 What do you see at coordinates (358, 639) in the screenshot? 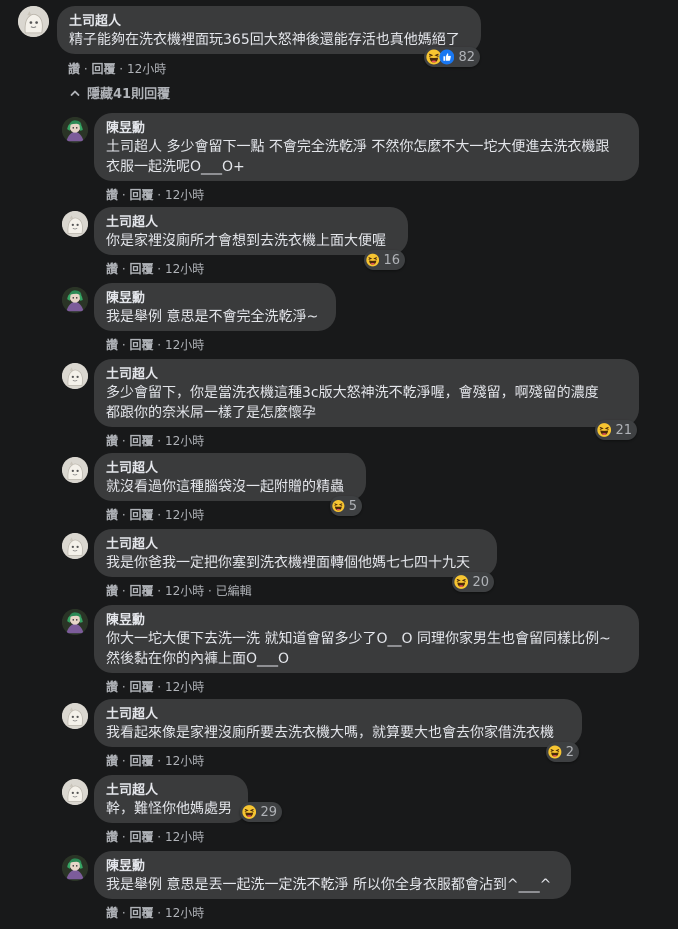
I see `reply-text-line: 你大一坨大便下去洗一洗 就知道會留多少了O__O 同理你家男生也會留同樣比例~` at bounding box center [358, 639].